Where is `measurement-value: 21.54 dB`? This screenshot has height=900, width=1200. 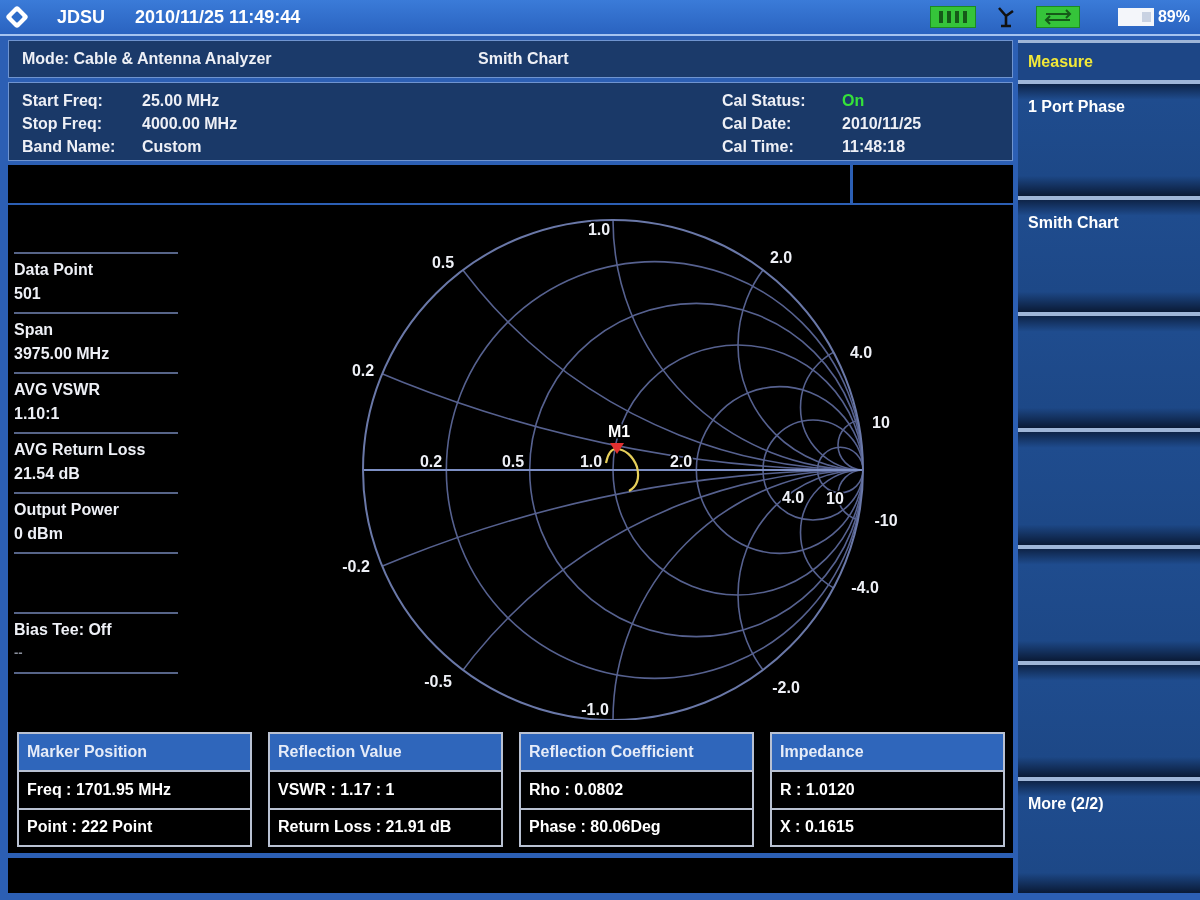 measurement-value: 21.54 dB is located at coordinates (47, 474).